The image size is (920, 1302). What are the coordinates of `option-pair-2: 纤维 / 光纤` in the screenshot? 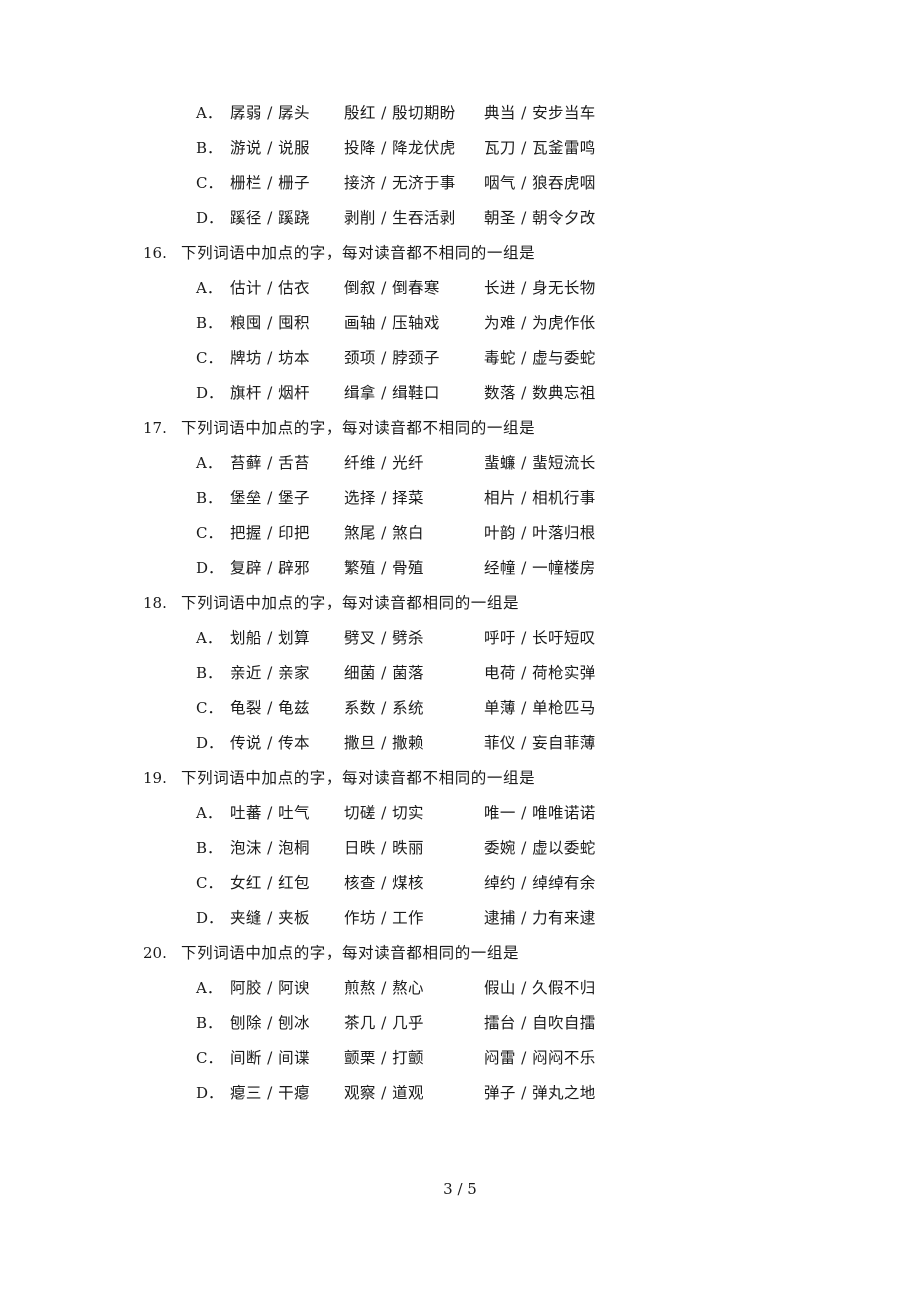 It's located at (384, 463).